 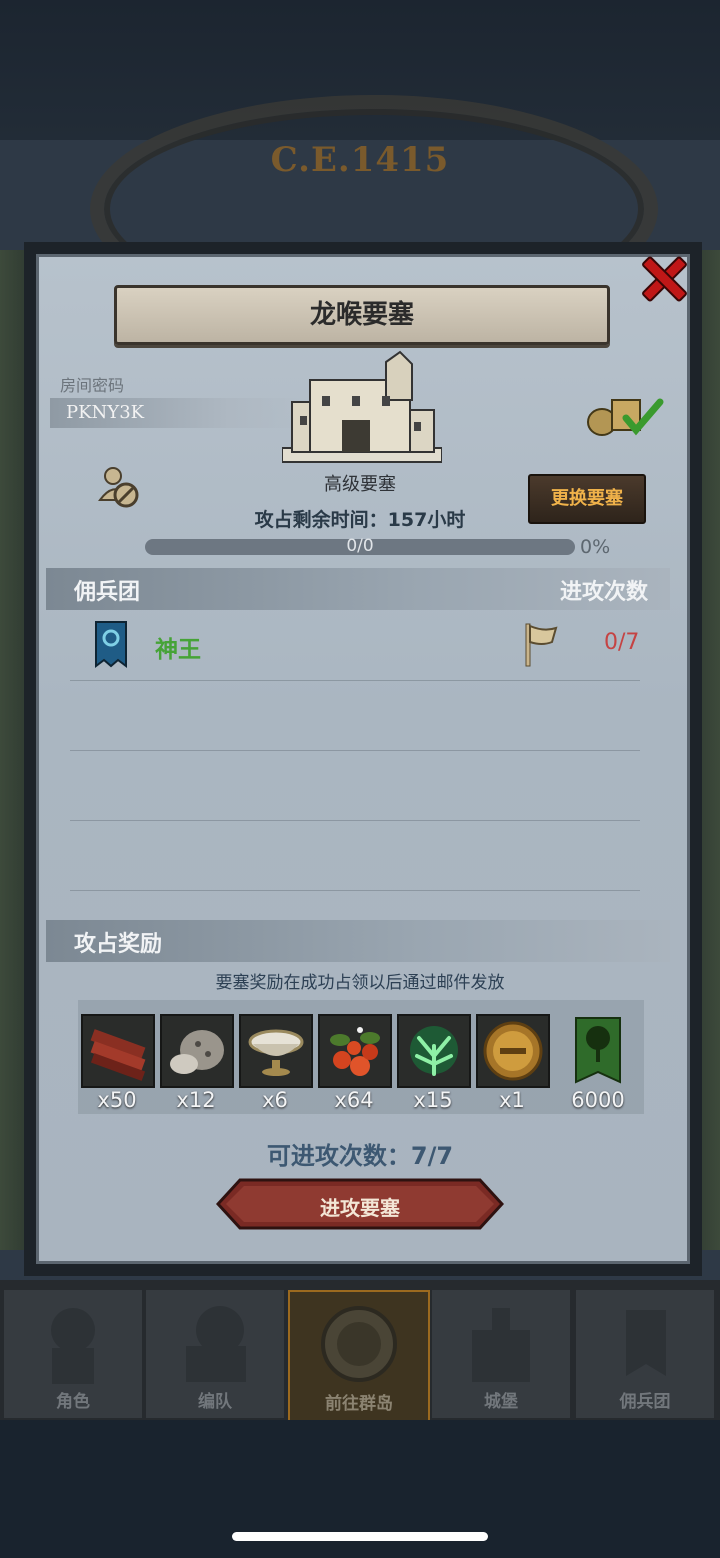 I want to click on nav-label: 编队, so click(x=215, y=1402).